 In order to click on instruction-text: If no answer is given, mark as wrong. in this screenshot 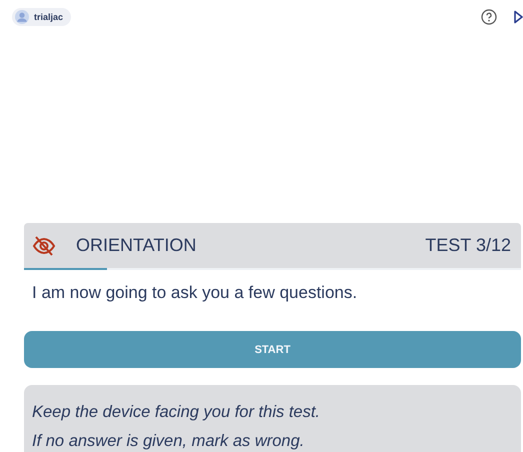, I will do `click(169, 441)`.